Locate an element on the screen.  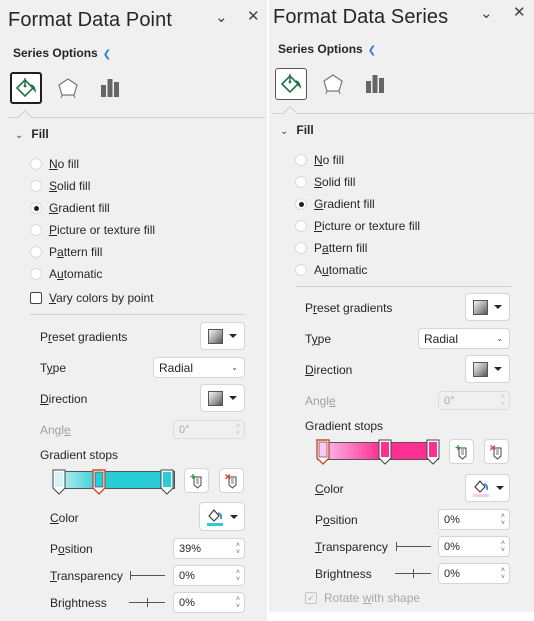
gradient-swatch-icon is located at coordinates (215, 336).